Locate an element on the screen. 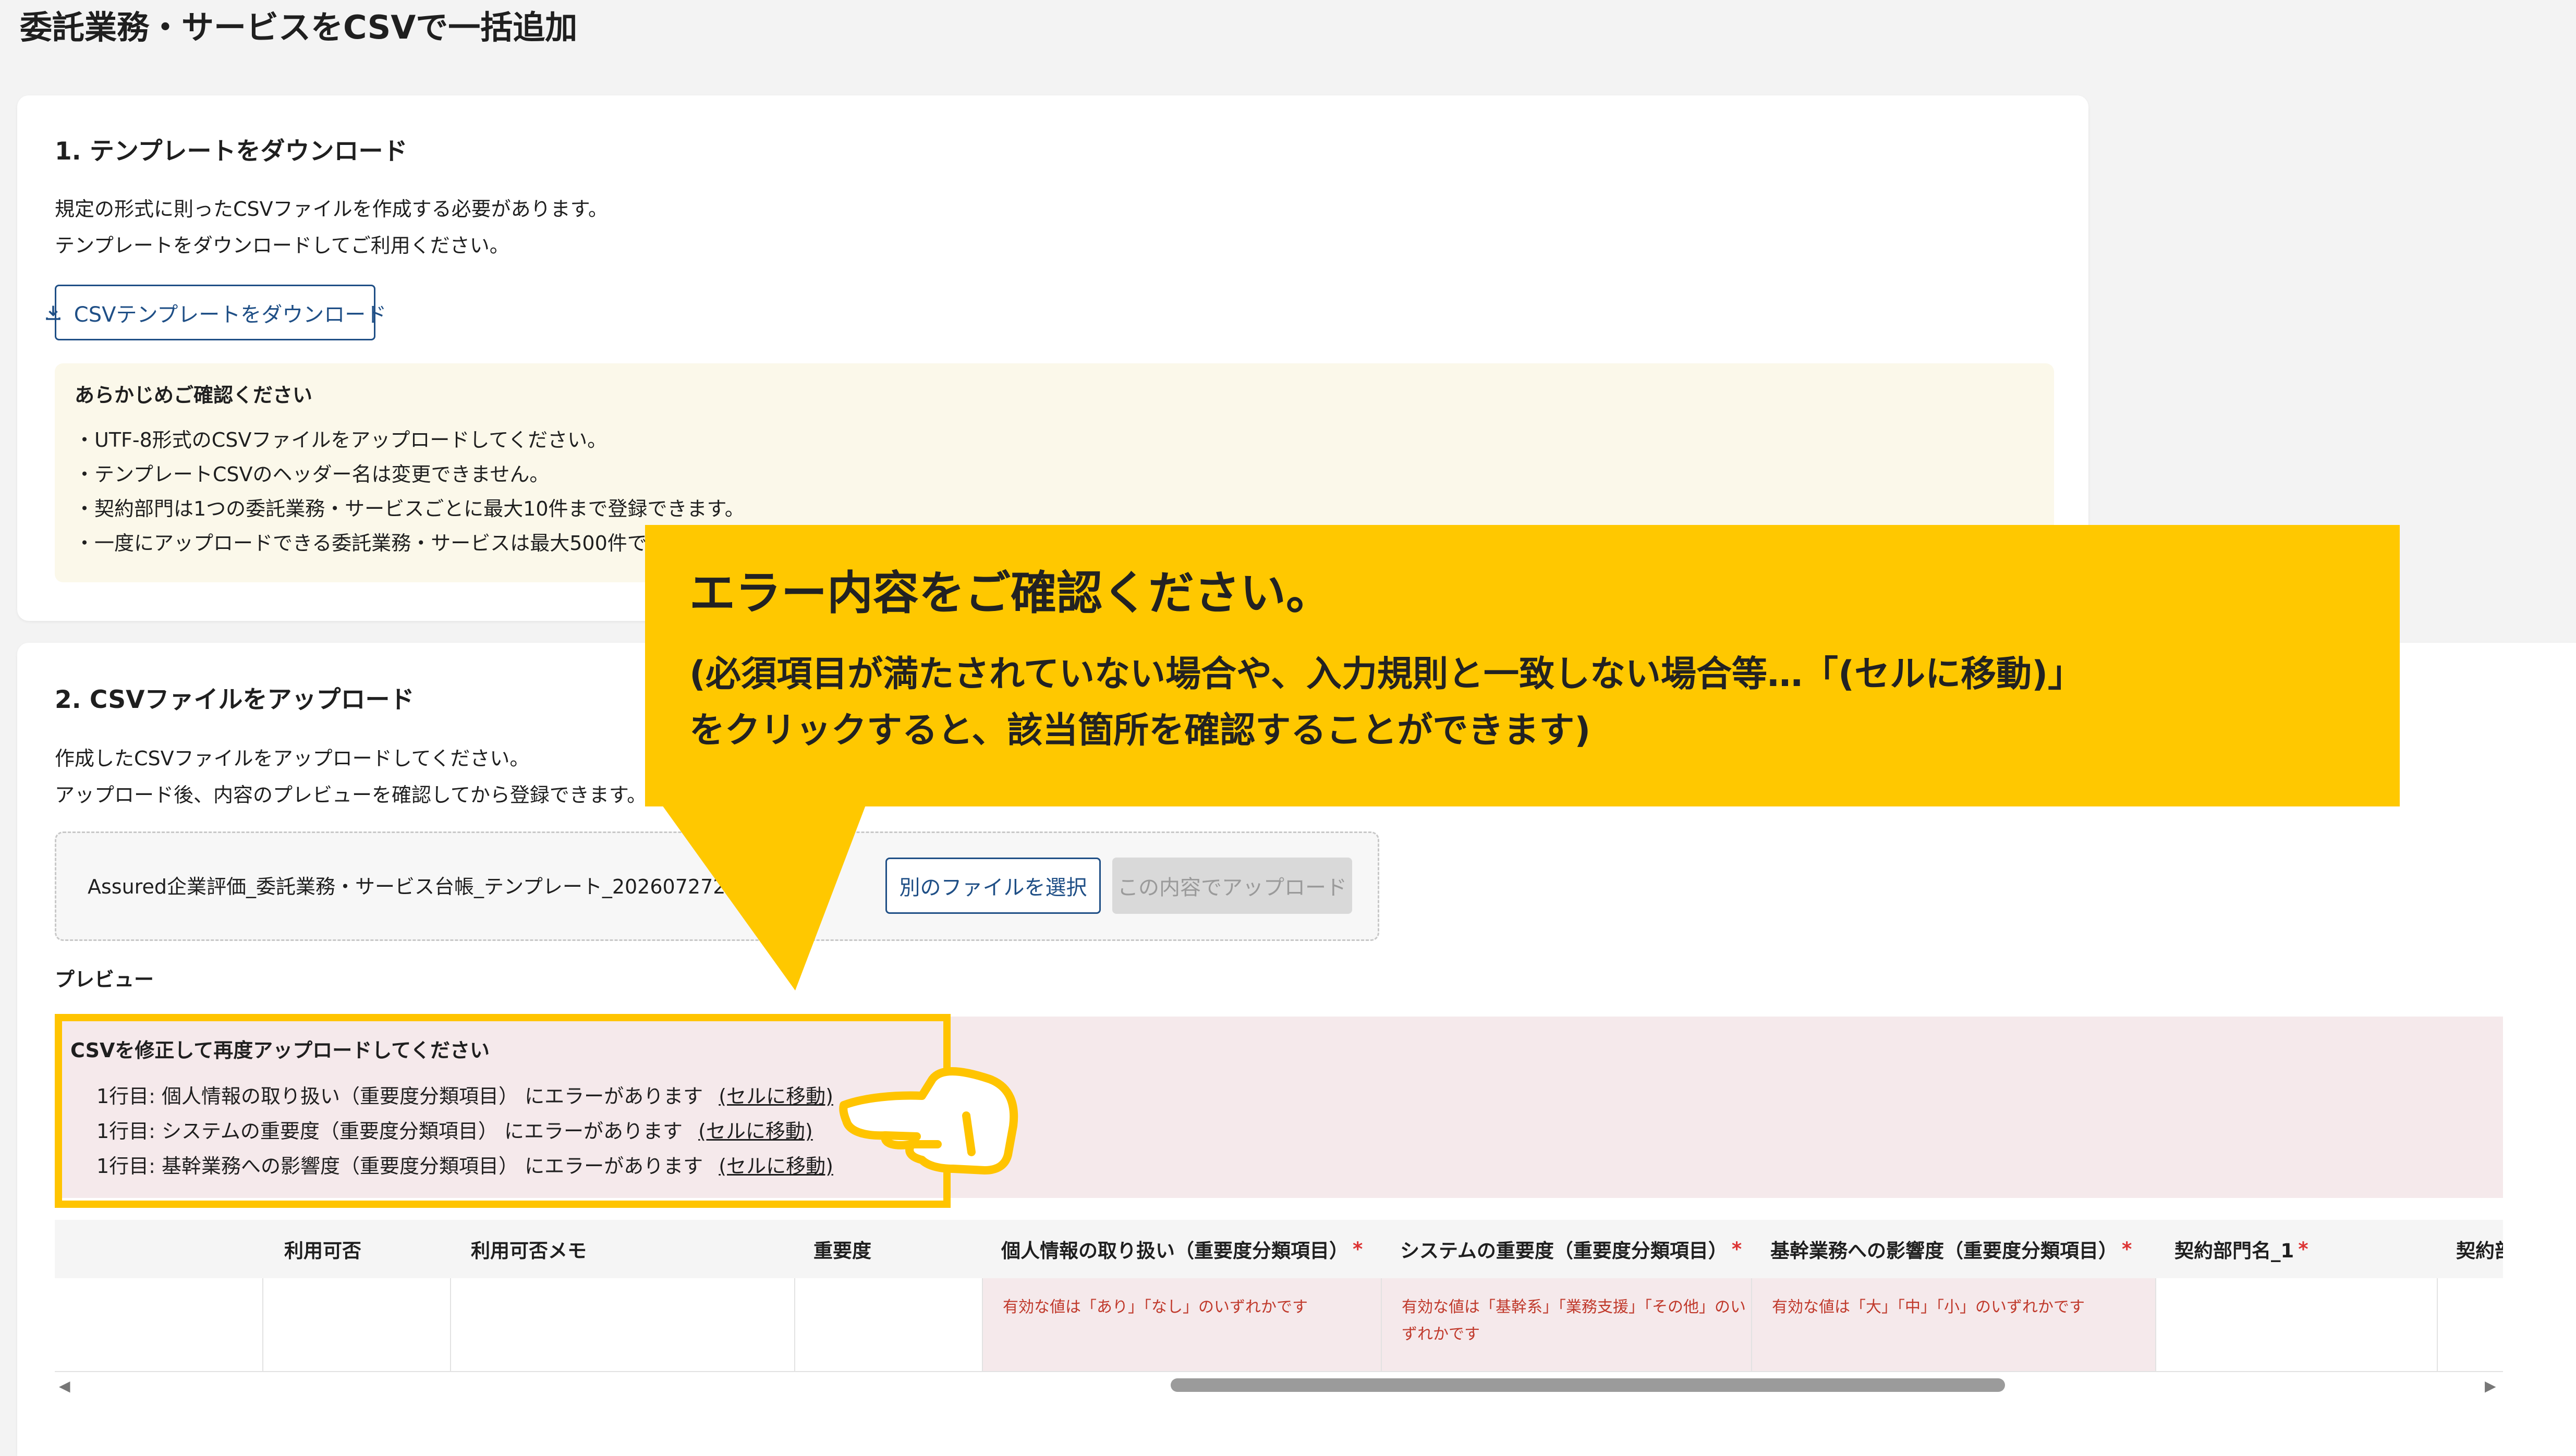  notice-item: ・一度にアップロードできる委託業務・サービスは最大500件です。 is located at coordinates (380, 543).